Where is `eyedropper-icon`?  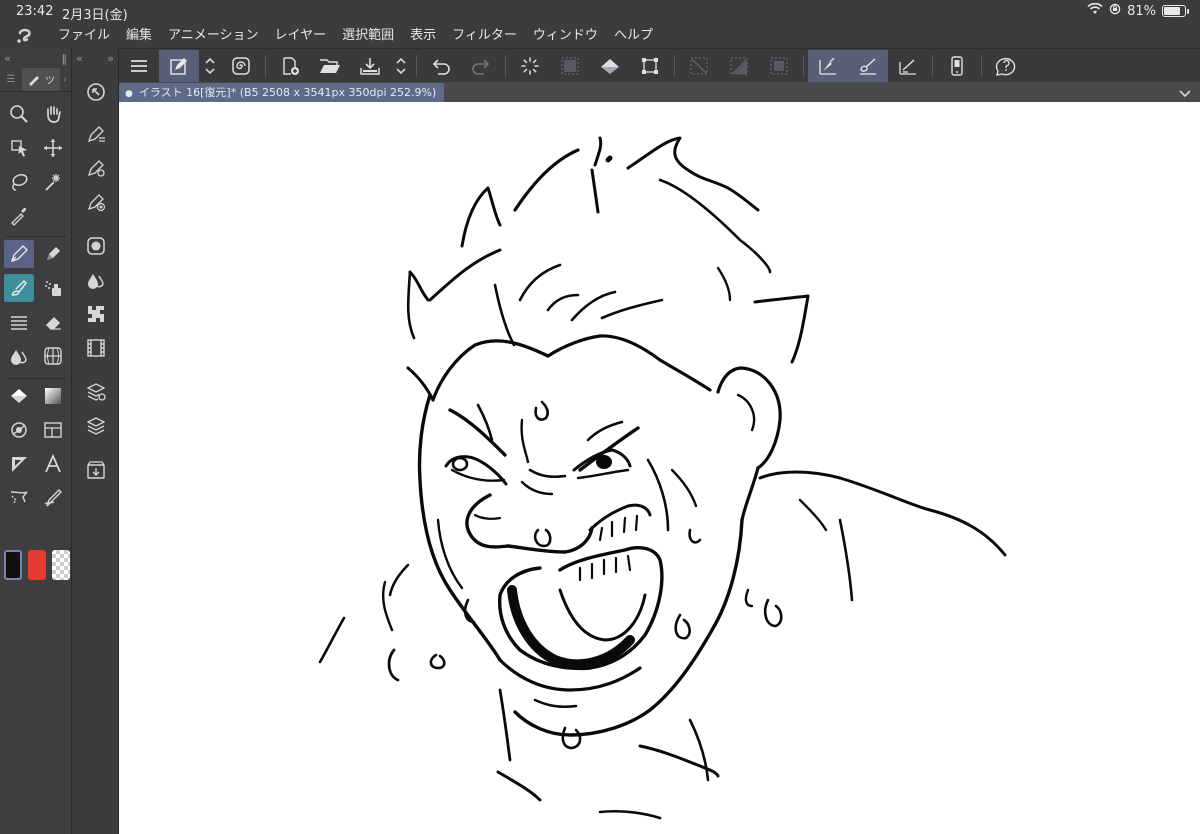 eyedropper-icon is located at coordinates (19, 216).